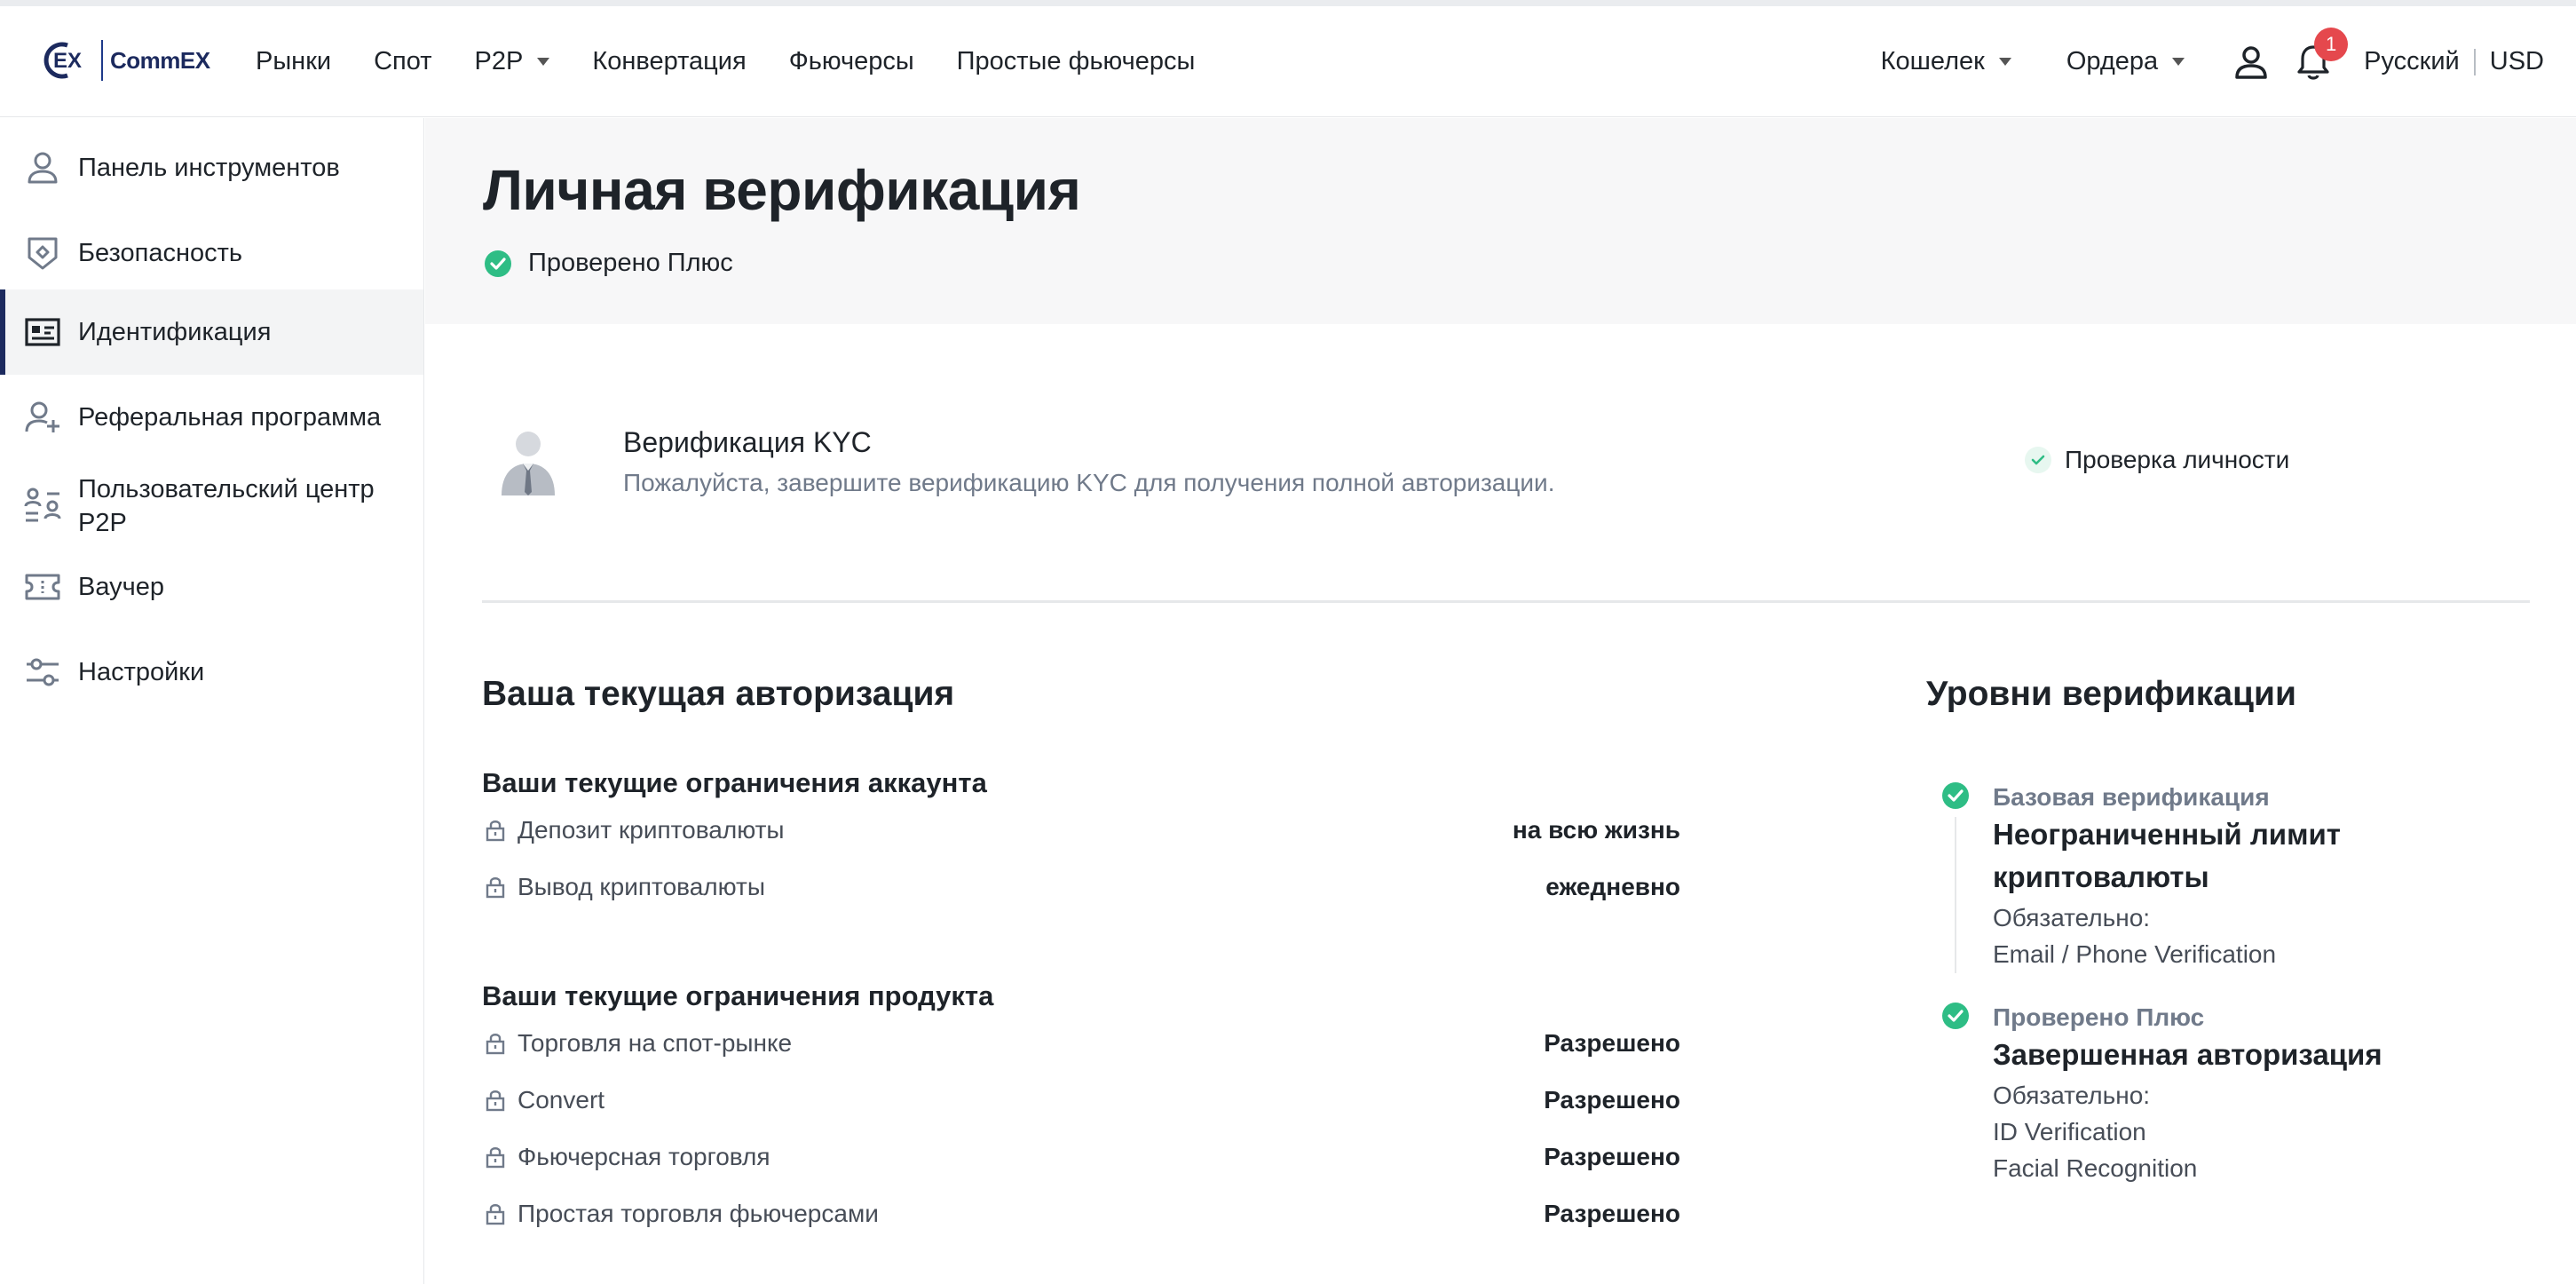  What do you see at coordinates (630, 263) in the screenshot?
I see `verification-status-text: Проверено Плюс` at bounding box center [630, 263].